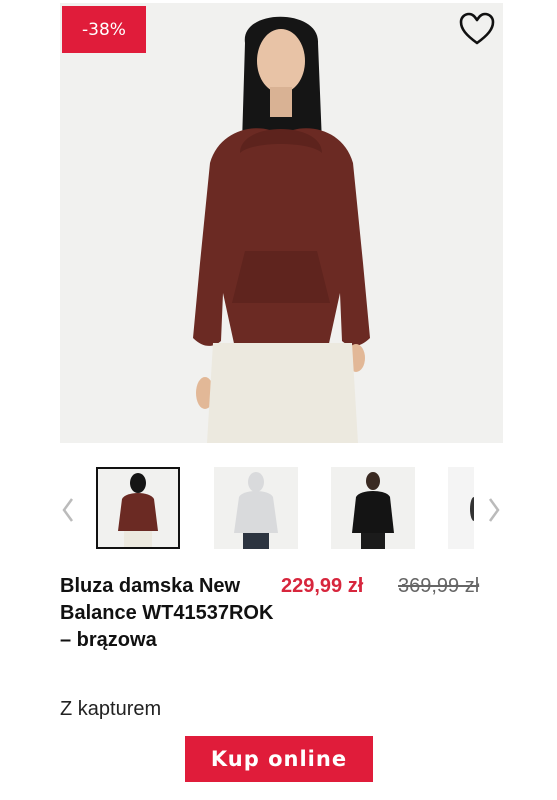 This screenshot has width=557, height=800. I want to click on discount-badge: -38%, so click(104, 29).